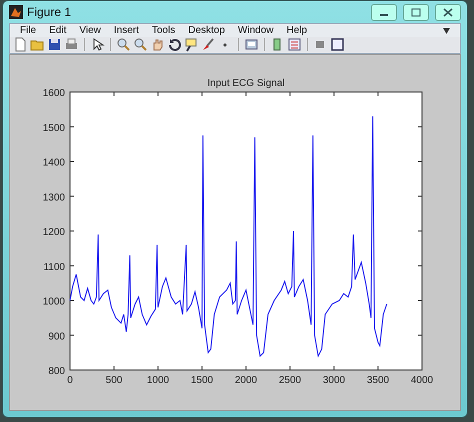  What do you see at coordinates (416, 12) in the screenshot?
I see `maximize-icon` at bounding box center [416, 12].